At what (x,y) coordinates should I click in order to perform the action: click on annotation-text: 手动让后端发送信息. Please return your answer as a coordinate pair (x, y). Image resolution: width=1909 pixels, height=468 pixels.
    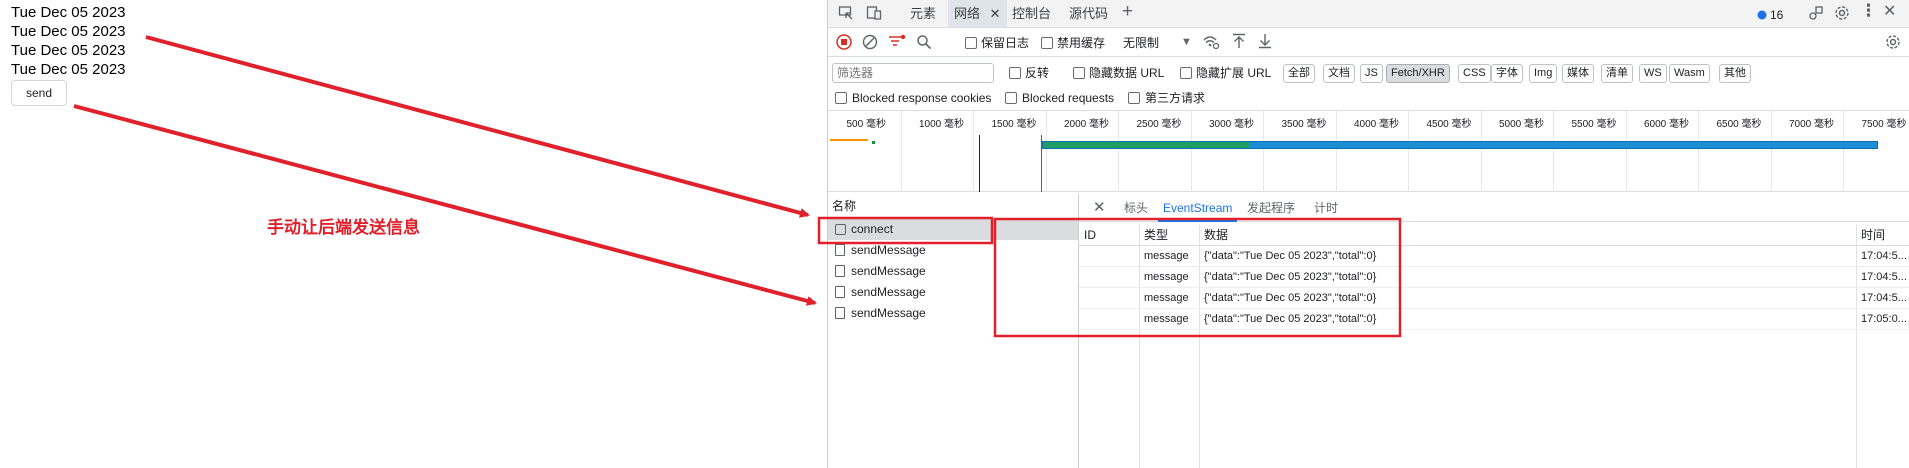
    Looking at the image, I should click on (343, 228).